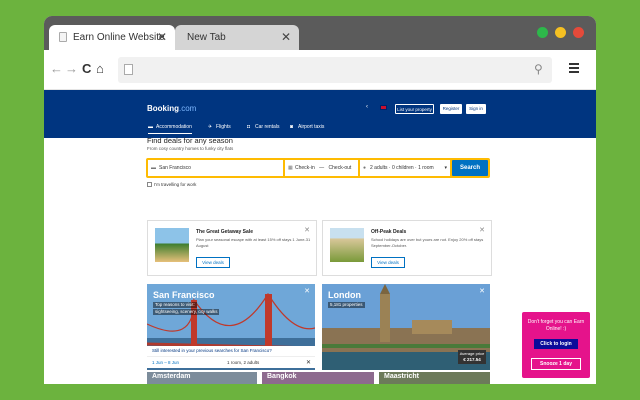  I want to click on login-button: Click to login, so click(556, 344).